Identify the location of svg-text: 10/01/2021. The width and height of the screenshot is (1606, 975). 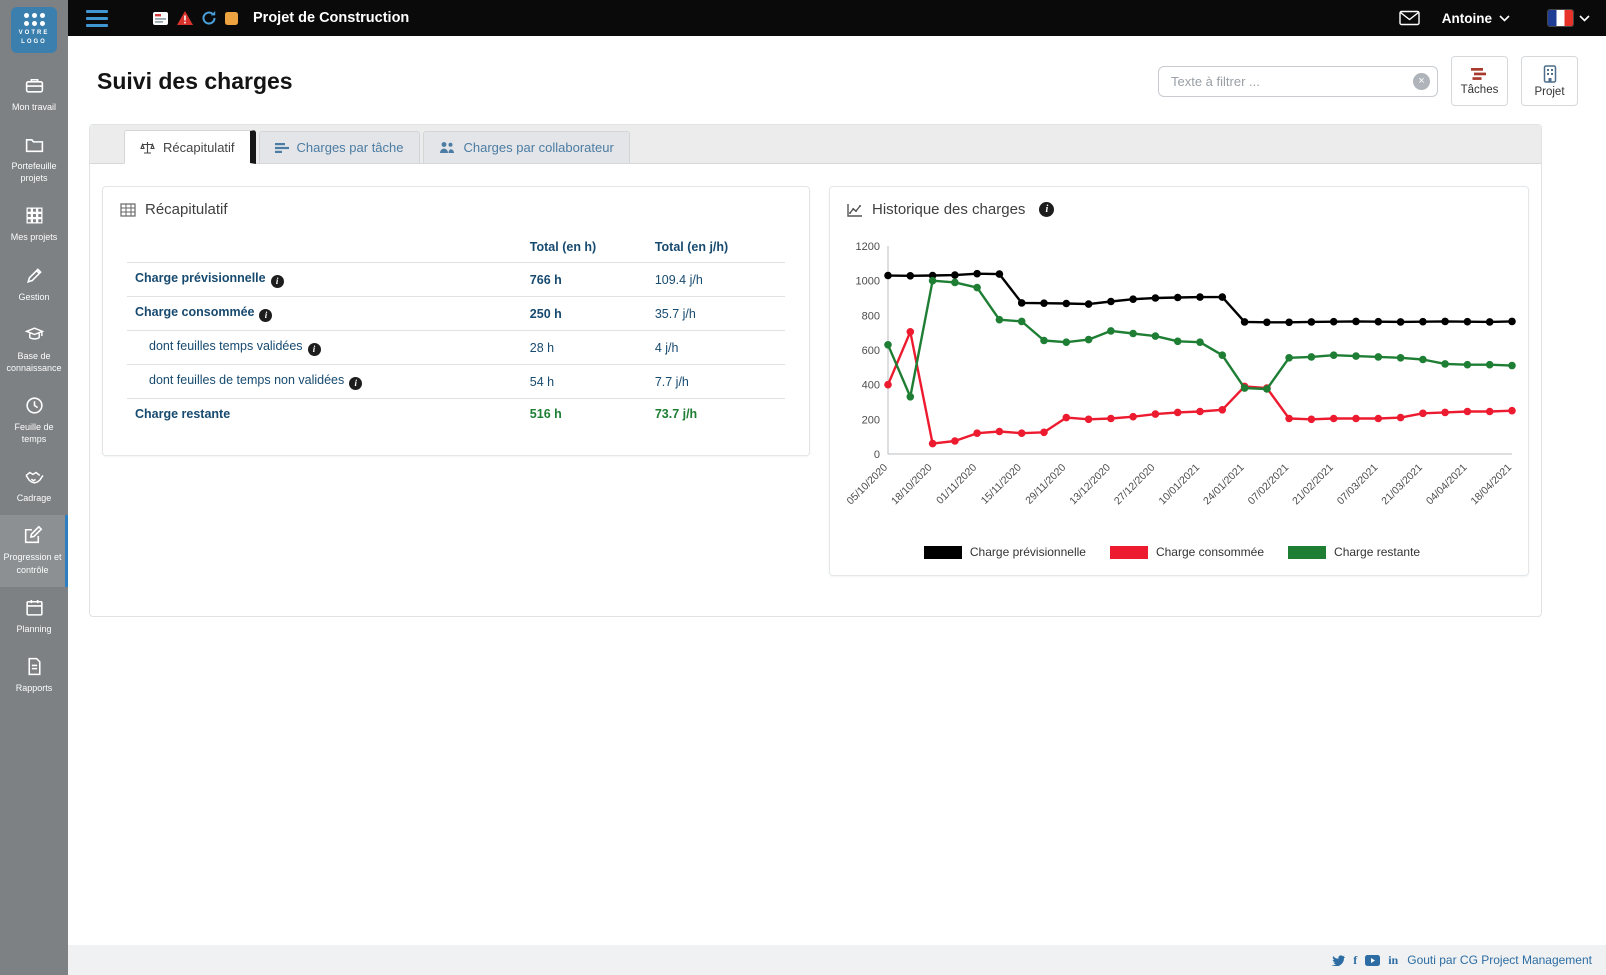
(1179, 485).